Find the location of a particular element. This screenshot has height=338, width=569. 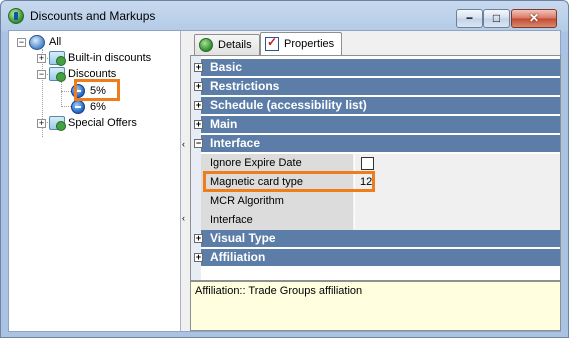

globe-icon is located at coordinates (37, 42).